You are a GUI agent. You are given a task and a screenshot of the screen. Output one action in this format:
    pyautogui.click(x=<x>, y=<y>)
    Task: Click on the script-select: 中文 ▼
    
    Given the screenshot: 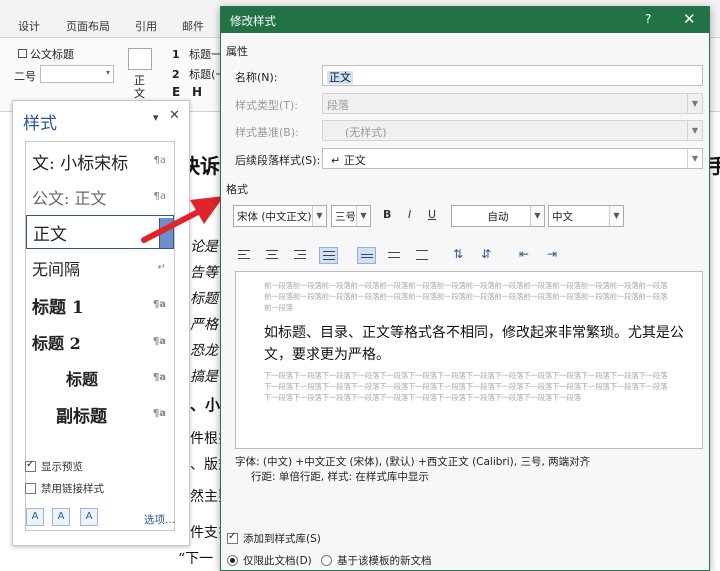 What is the action you would take?
    pyautogui.click(x=586, y=216)
    